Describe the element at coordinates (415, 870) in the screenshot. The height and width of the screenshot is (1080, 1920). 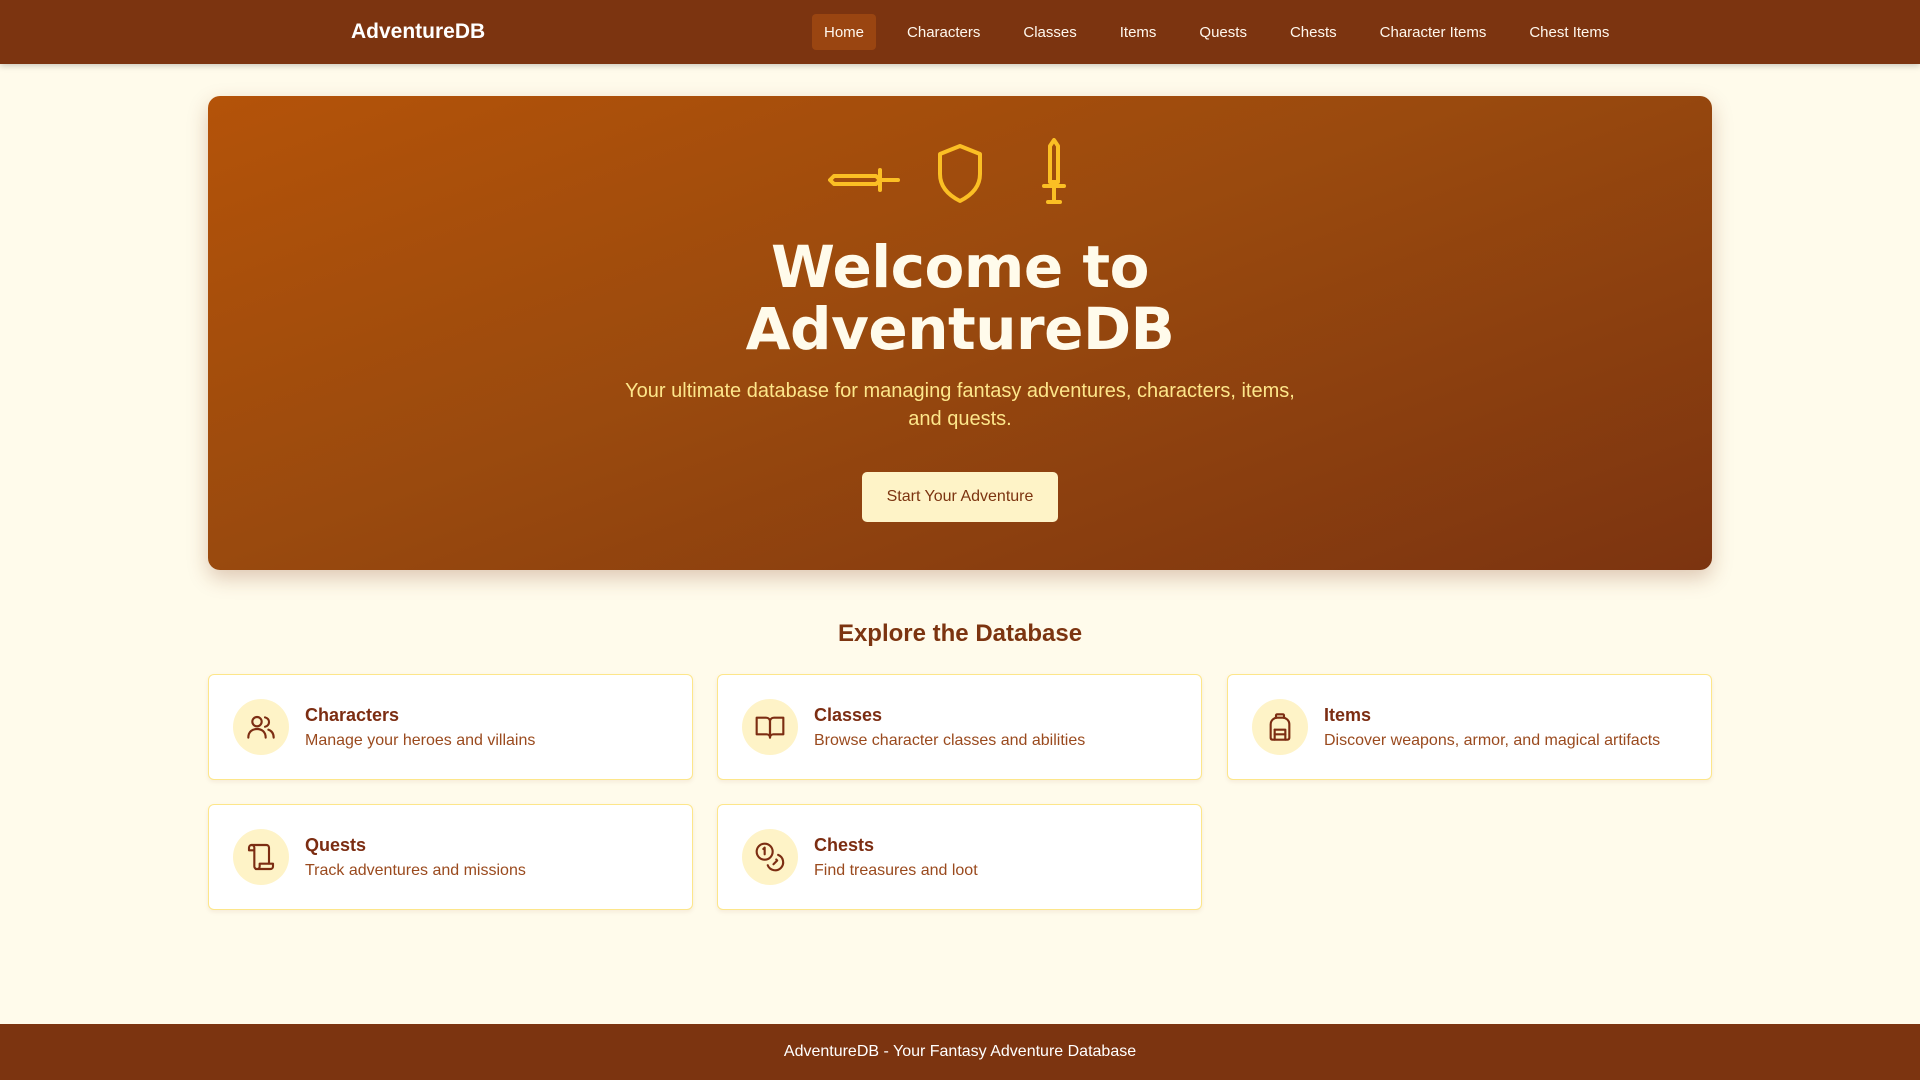
I see `card-description: Track adventures and missions` at that location.